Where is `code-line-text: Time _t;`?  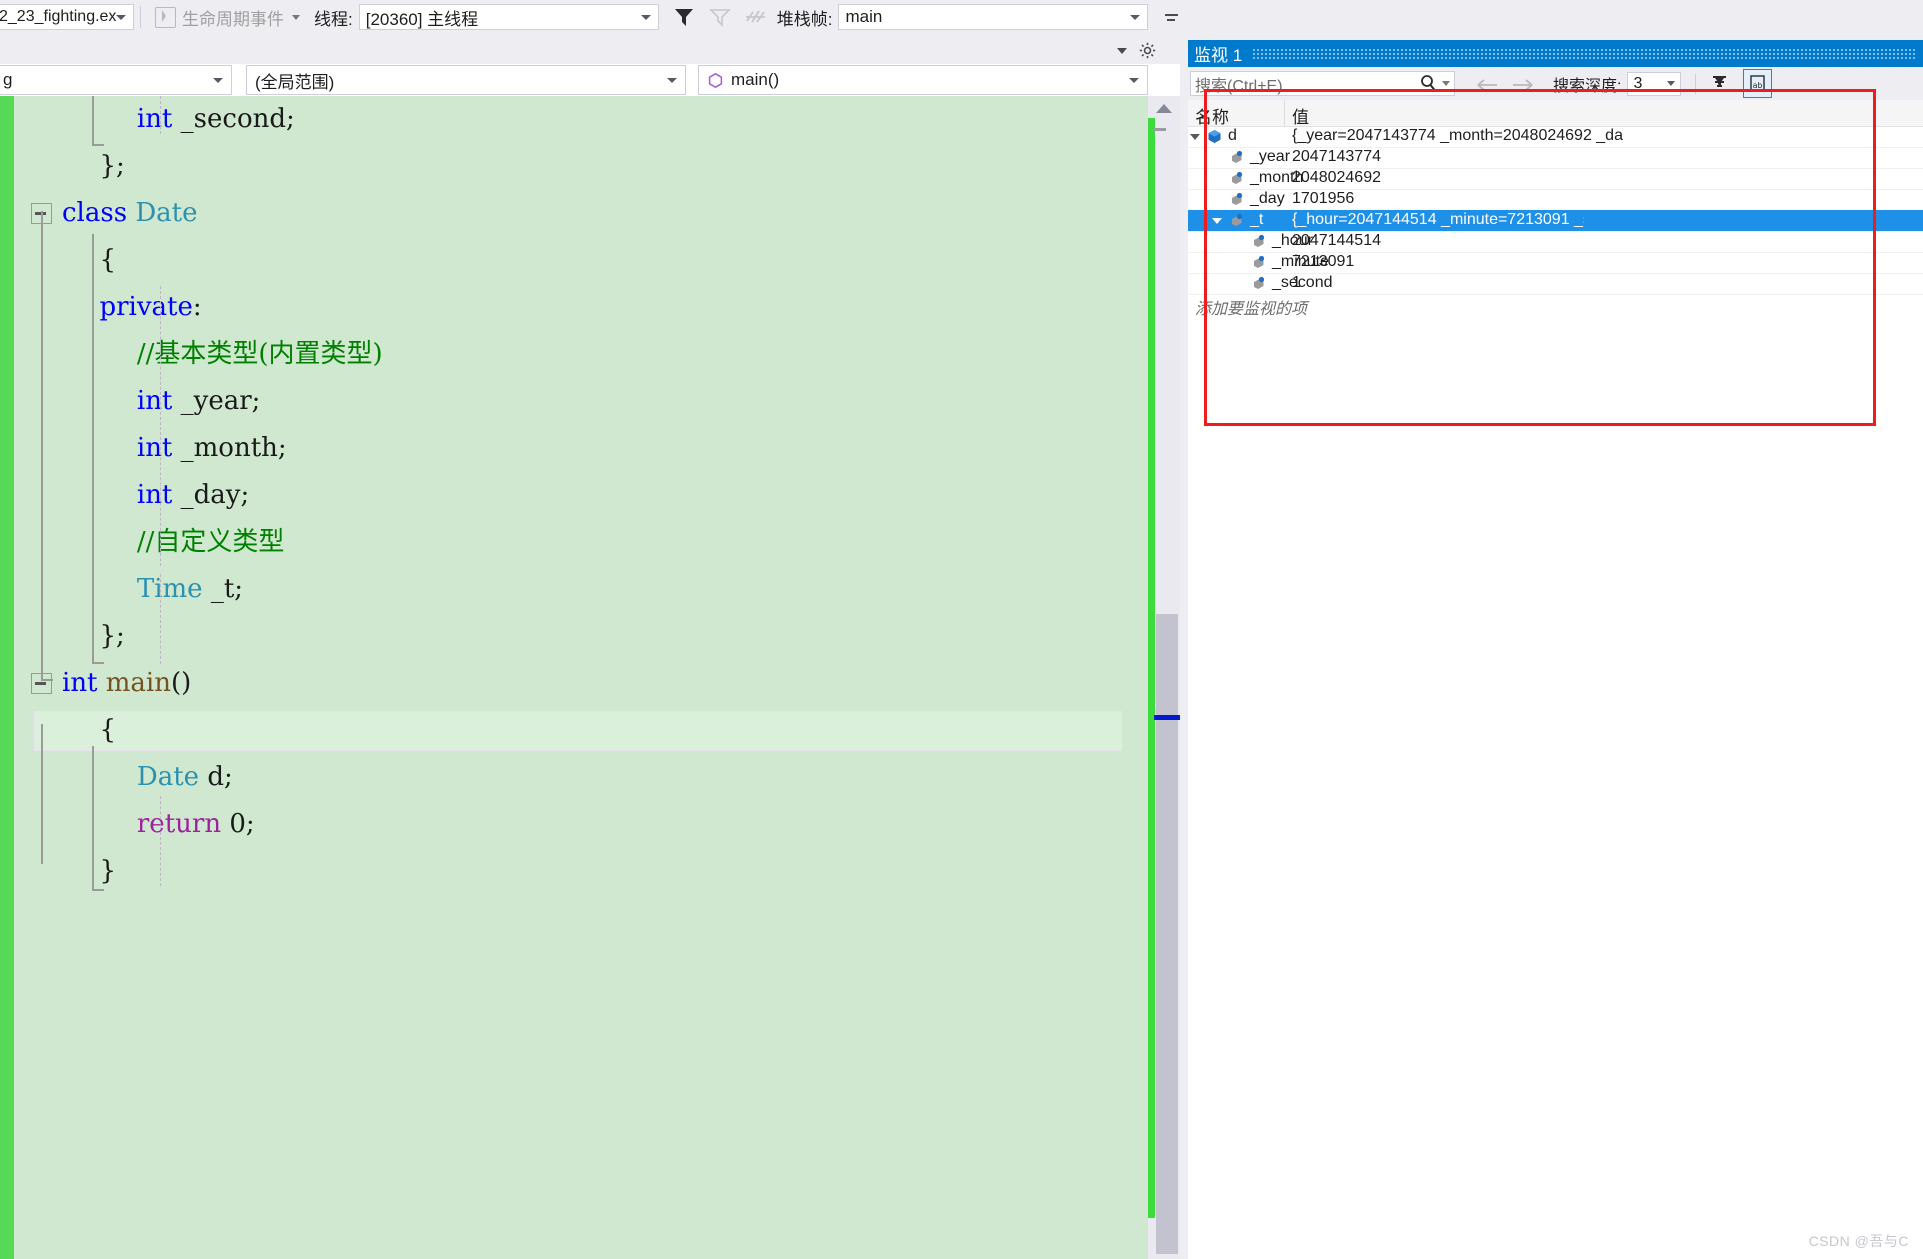 code-line-text: Time _t; is located at coordinates (190, 589).